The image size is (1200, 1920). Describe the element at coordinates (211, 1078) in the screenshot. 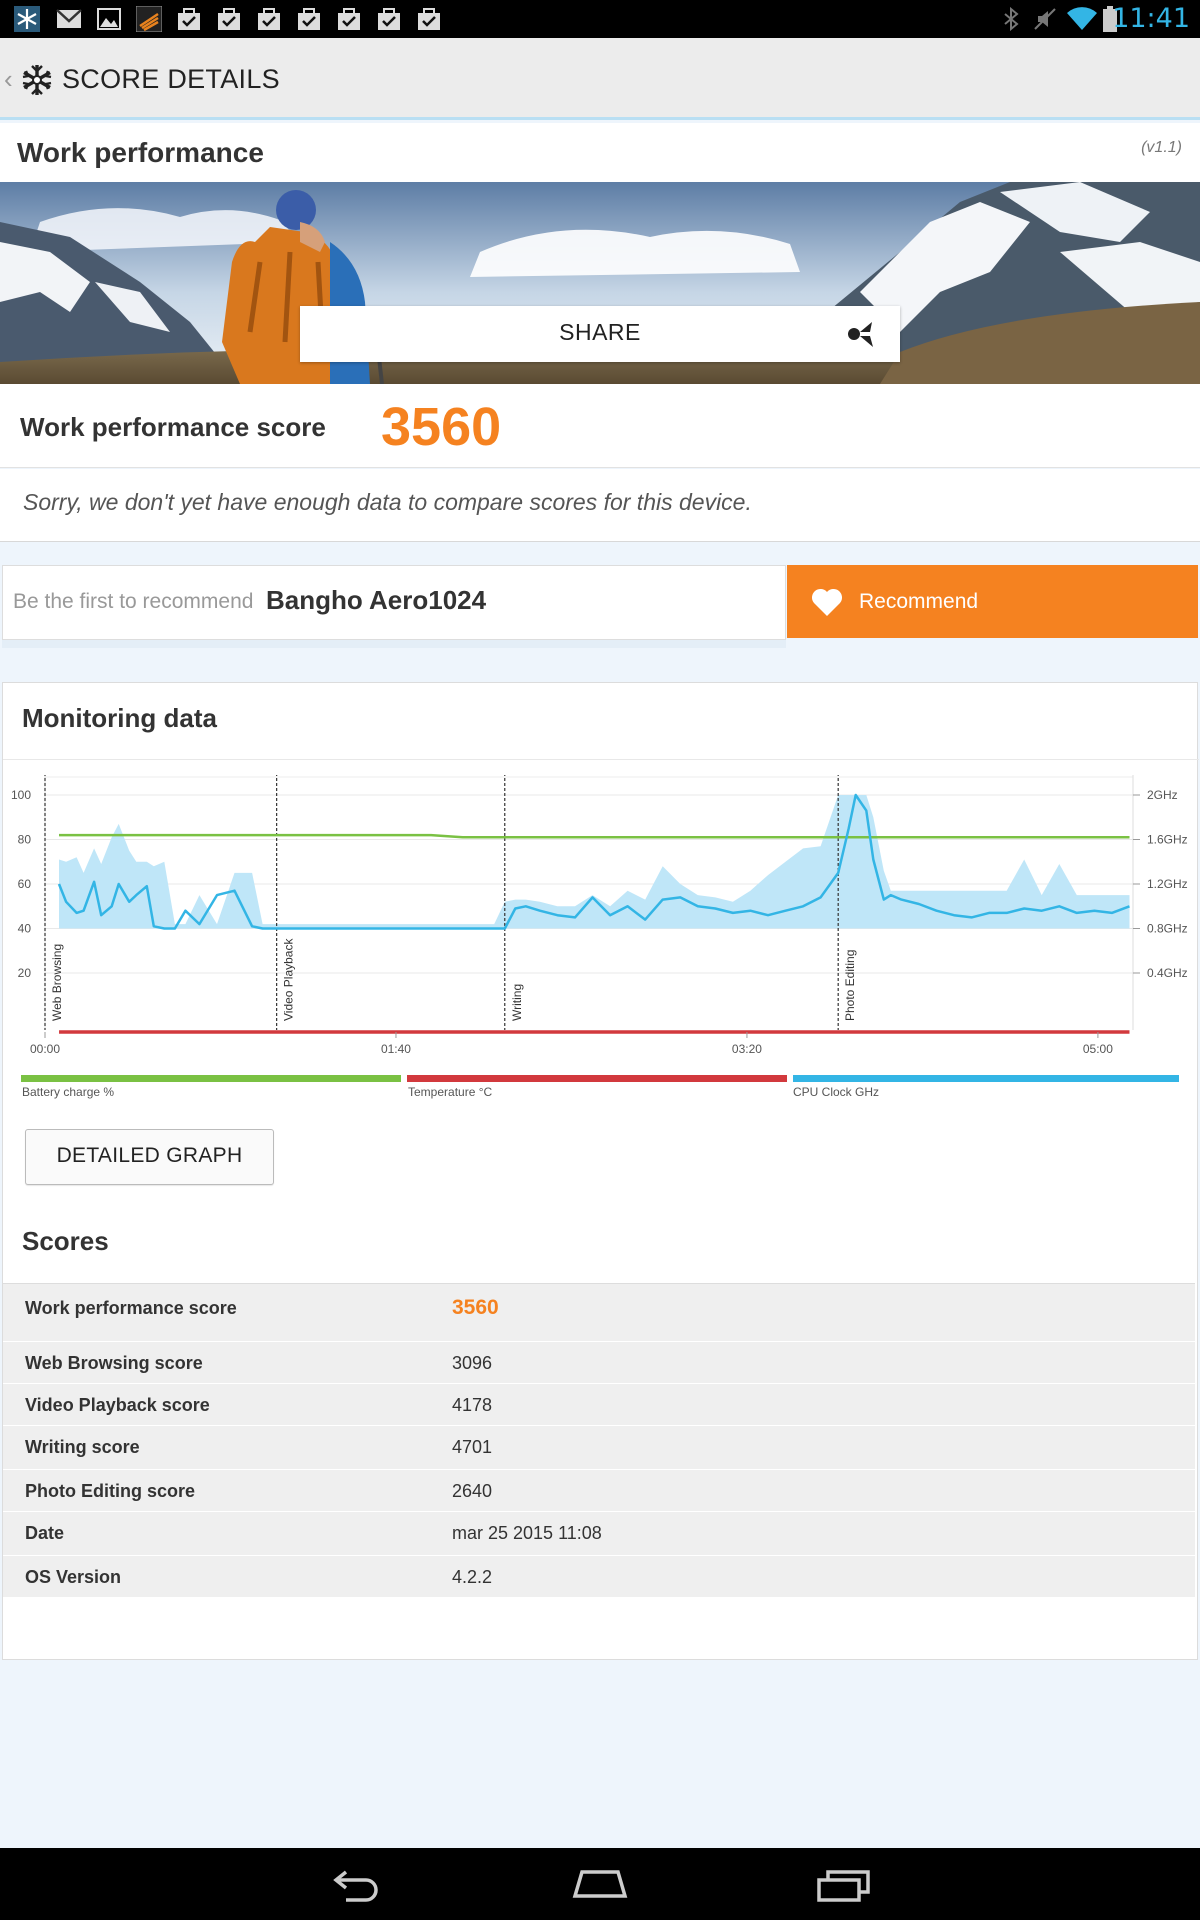

I see `legend-battery-swatch` at that location.